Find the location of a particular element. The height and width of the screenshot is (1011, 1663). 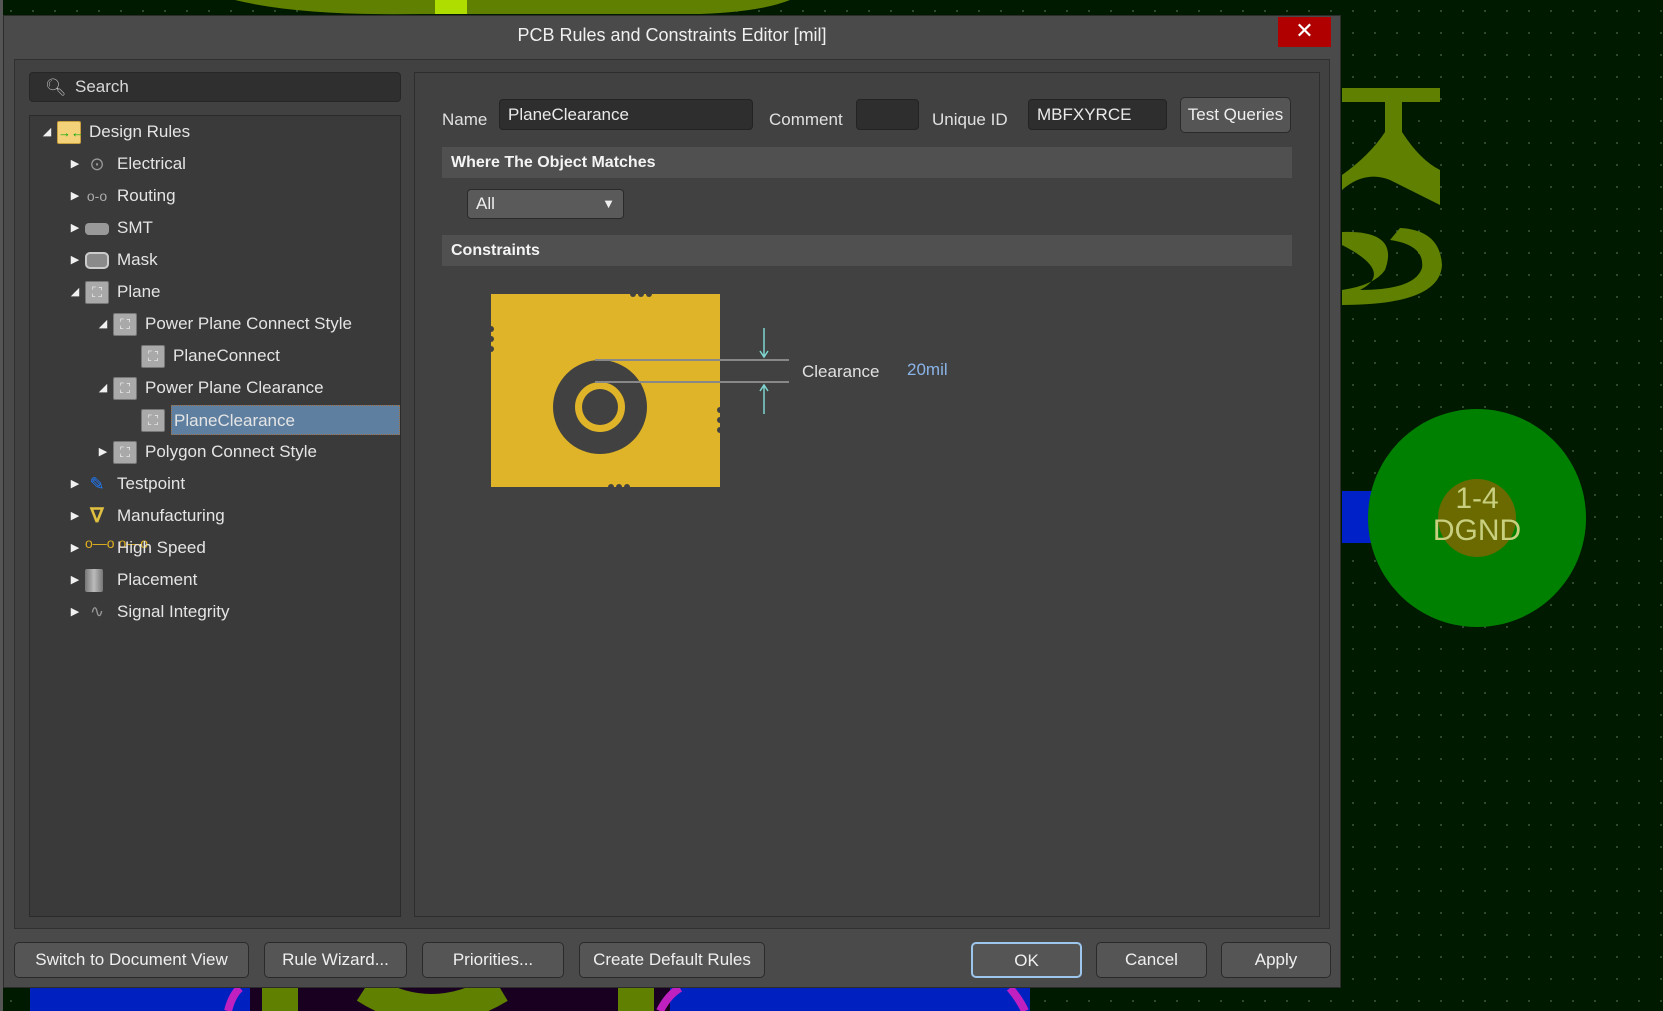

design-rules-folder-icon: →← is located at coordinates (70, 132).